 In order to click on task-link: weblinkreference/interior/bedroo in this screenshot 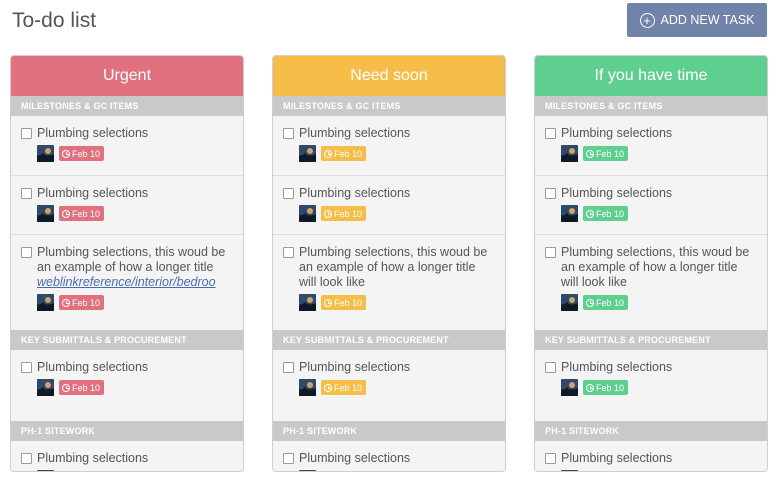, I will do `click(134, 282)`.